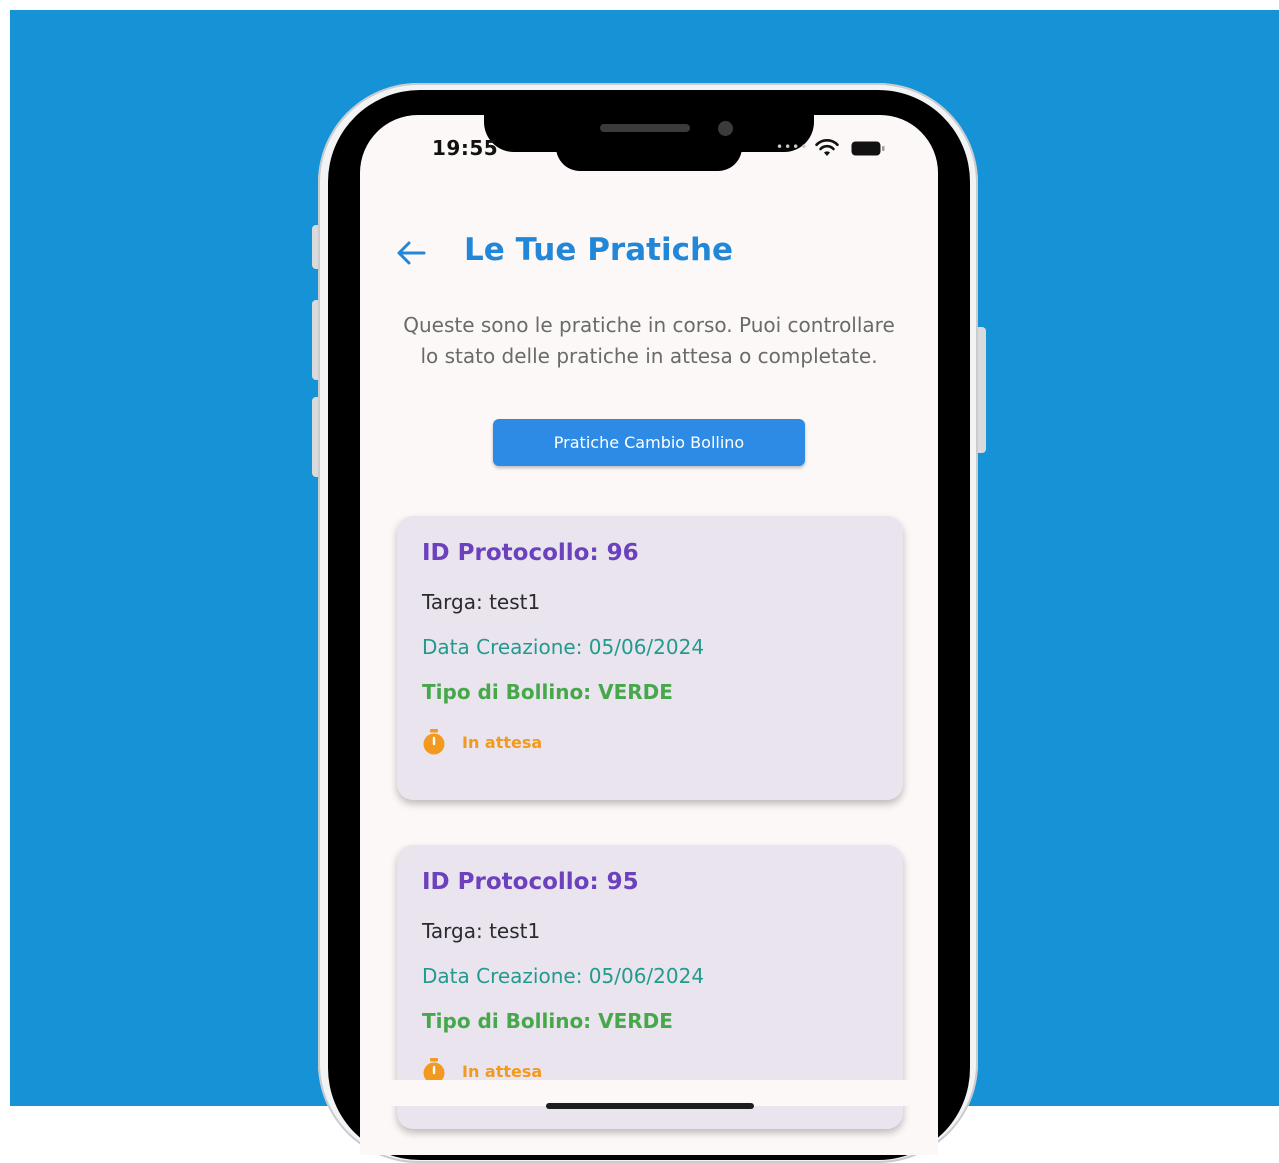 The image size is (1279, 1163). I want to click on front-camera, so click(725, 128).